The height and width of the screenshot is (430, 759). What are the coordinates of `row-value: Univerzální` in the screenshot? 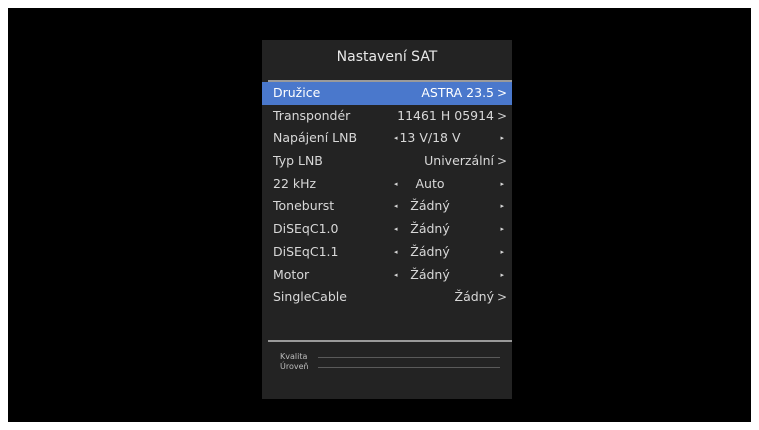 It's located at (459, 161).